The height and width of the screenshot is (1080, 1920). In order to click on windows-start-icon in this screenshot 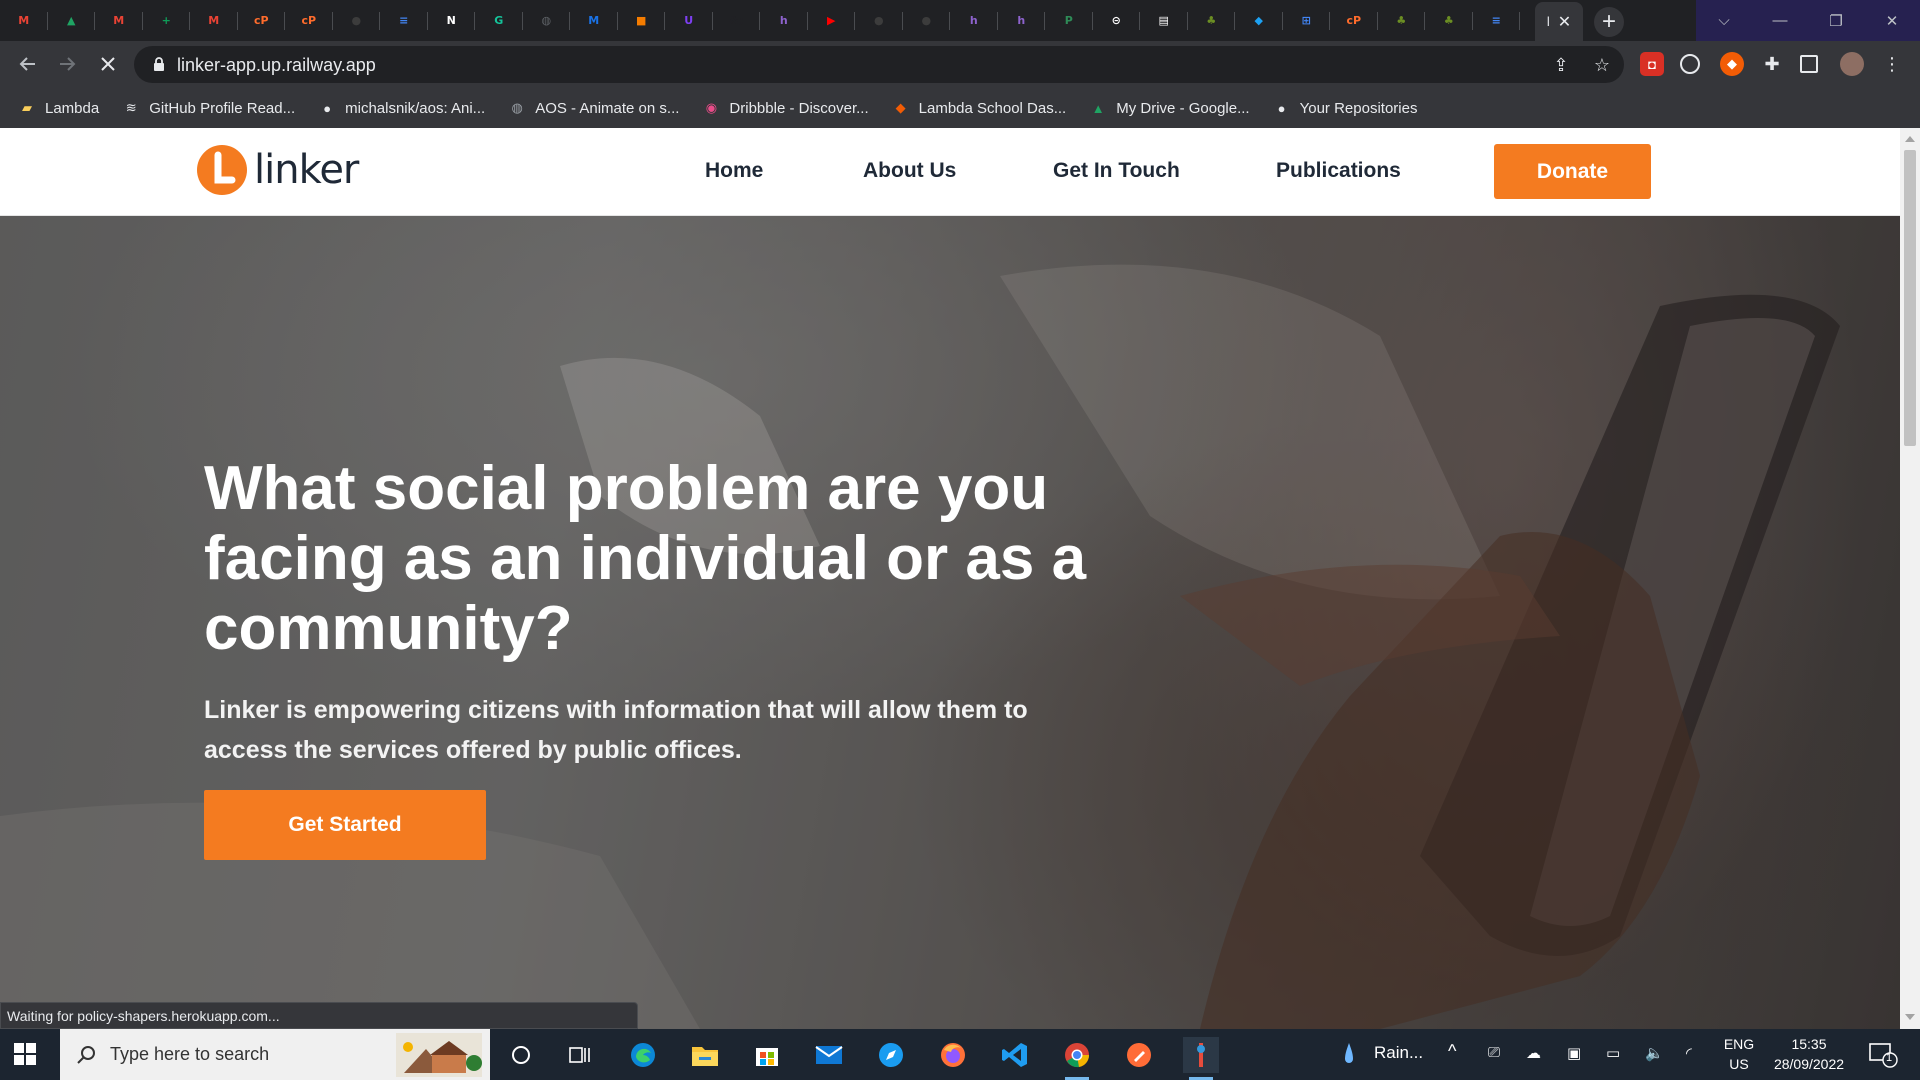, I will do `click(25, 1054)`.